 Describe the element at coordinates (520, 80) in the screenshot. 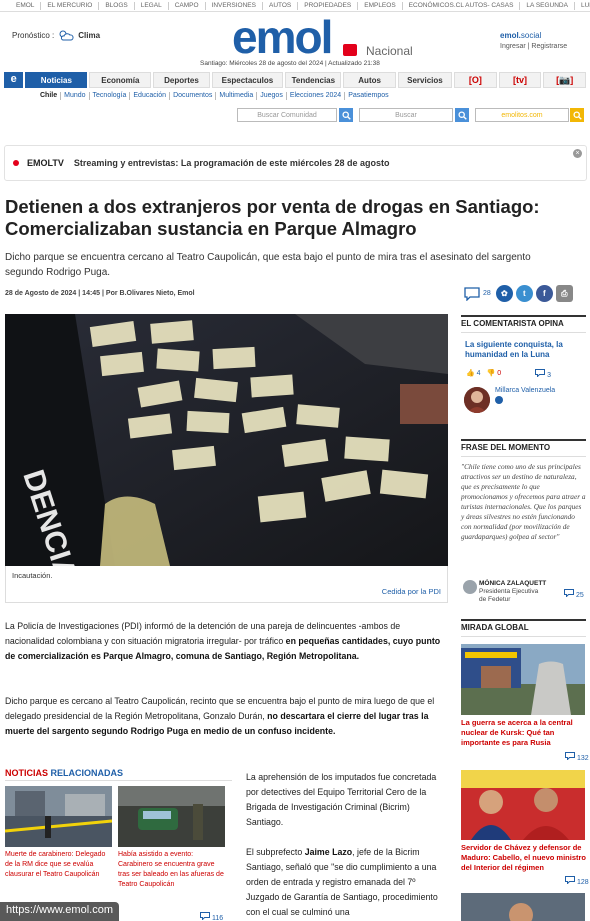

I see `tv-icon: [tv]` at that location.